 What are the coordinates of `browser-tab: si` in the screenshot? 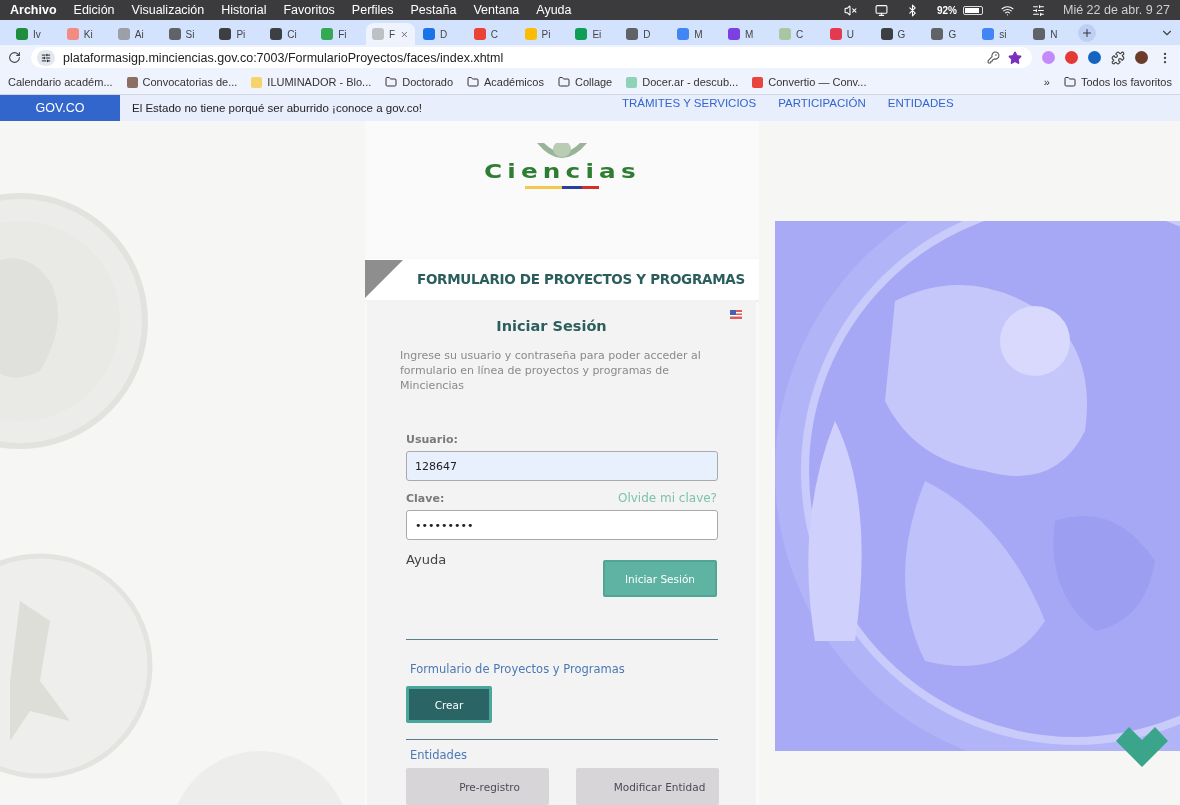 It's located at (1001, 34).